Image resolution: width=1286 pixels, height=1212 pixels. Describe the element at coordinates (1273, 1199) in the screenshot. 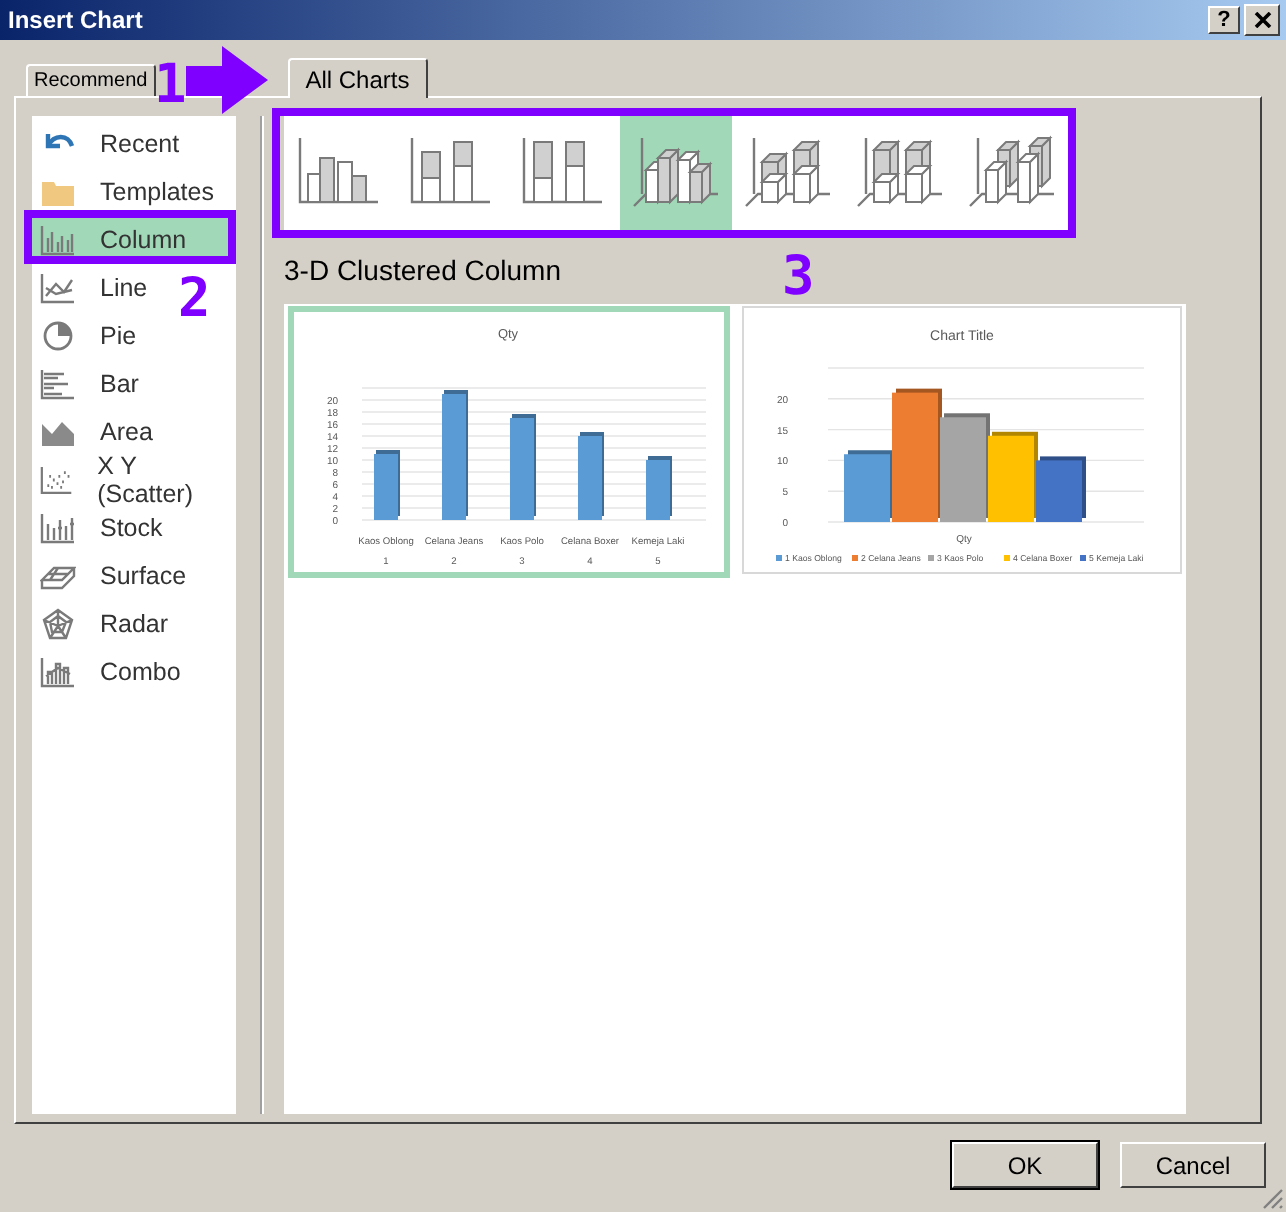

I see `resize-grip-icon` at that location.